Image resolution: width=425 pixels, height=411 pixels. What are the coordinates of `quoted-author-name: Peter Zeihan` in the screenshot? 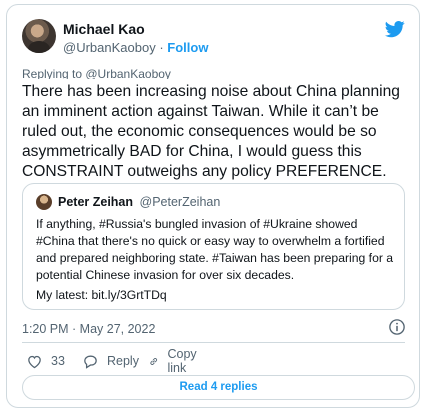 It's located at (96, 202).